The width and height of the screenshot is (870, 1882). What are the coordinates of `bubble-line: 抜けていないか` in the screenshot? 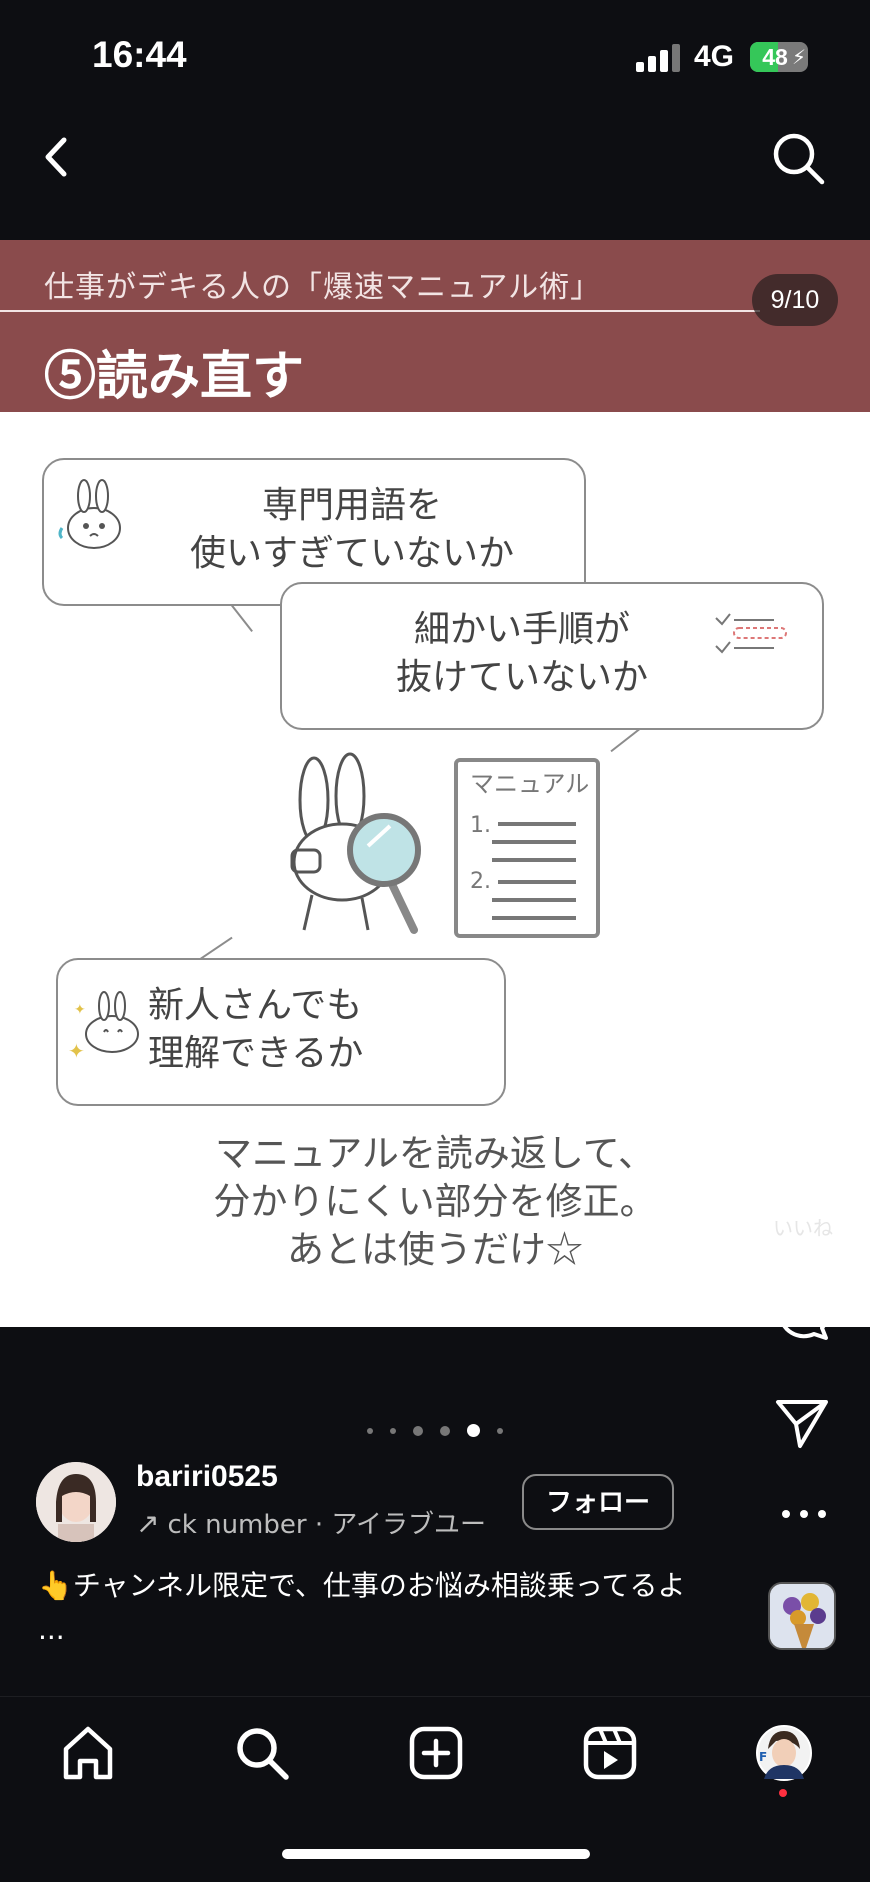 It's located at (521, 677).